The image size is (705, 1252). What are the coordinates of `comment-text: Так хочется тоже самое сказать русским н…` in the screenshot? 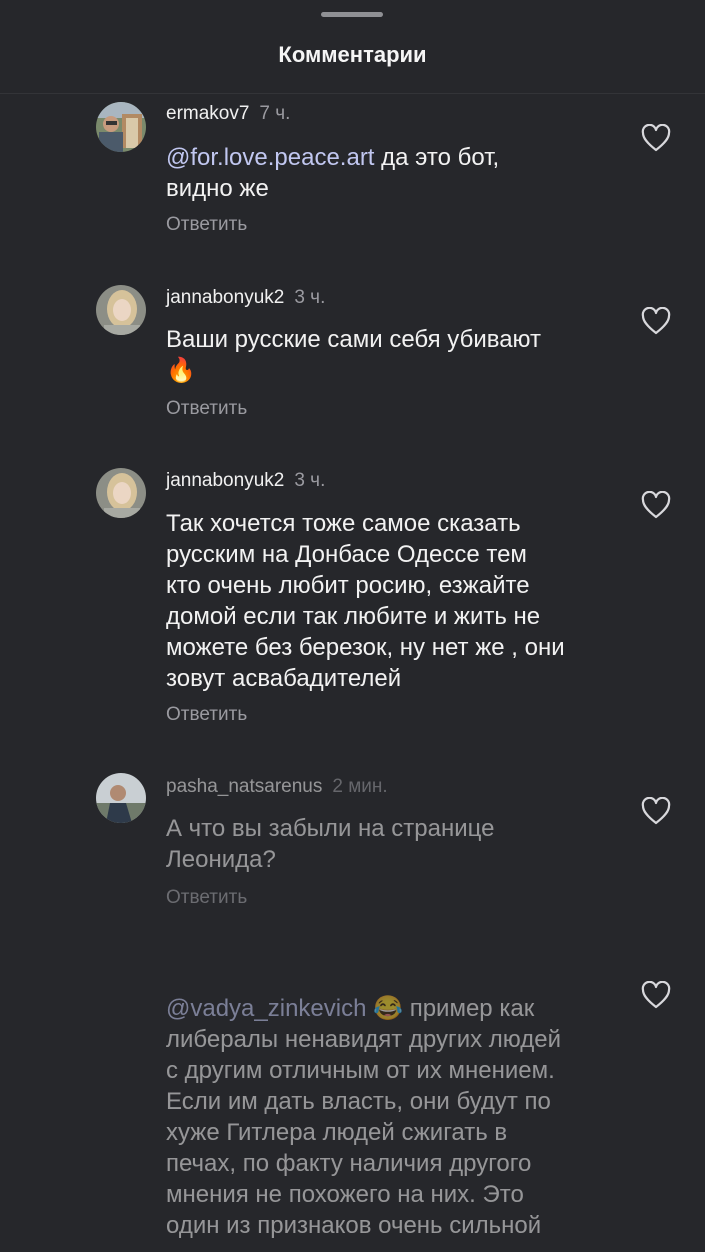 It's located at (365, 601).